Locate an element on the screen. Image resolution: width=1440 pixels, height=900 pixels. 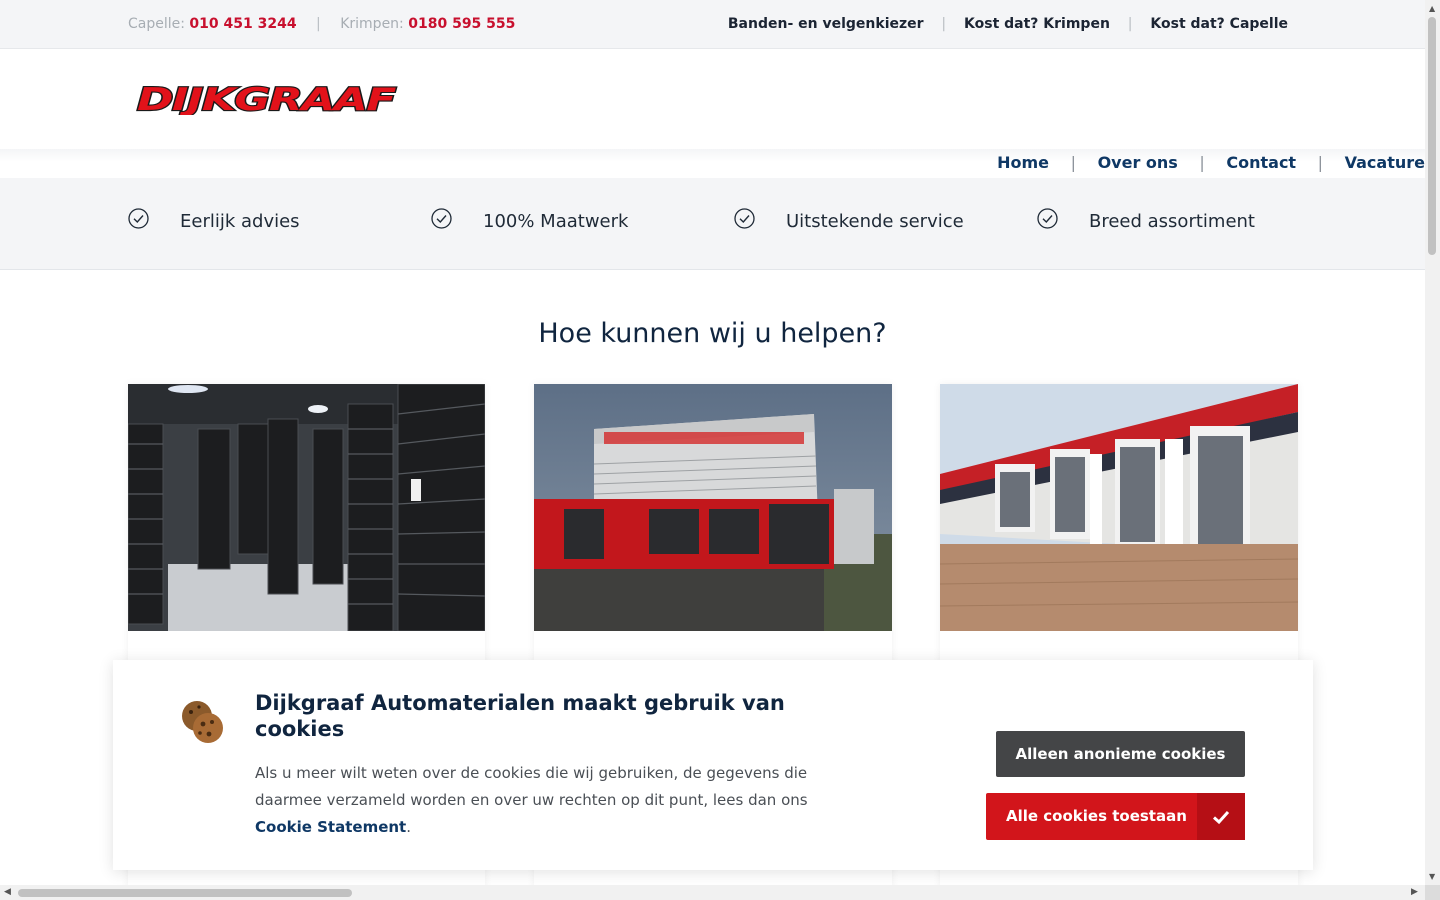
section-title: Hoe kunnen wij u helpen? is located at coordinates (712, 333).